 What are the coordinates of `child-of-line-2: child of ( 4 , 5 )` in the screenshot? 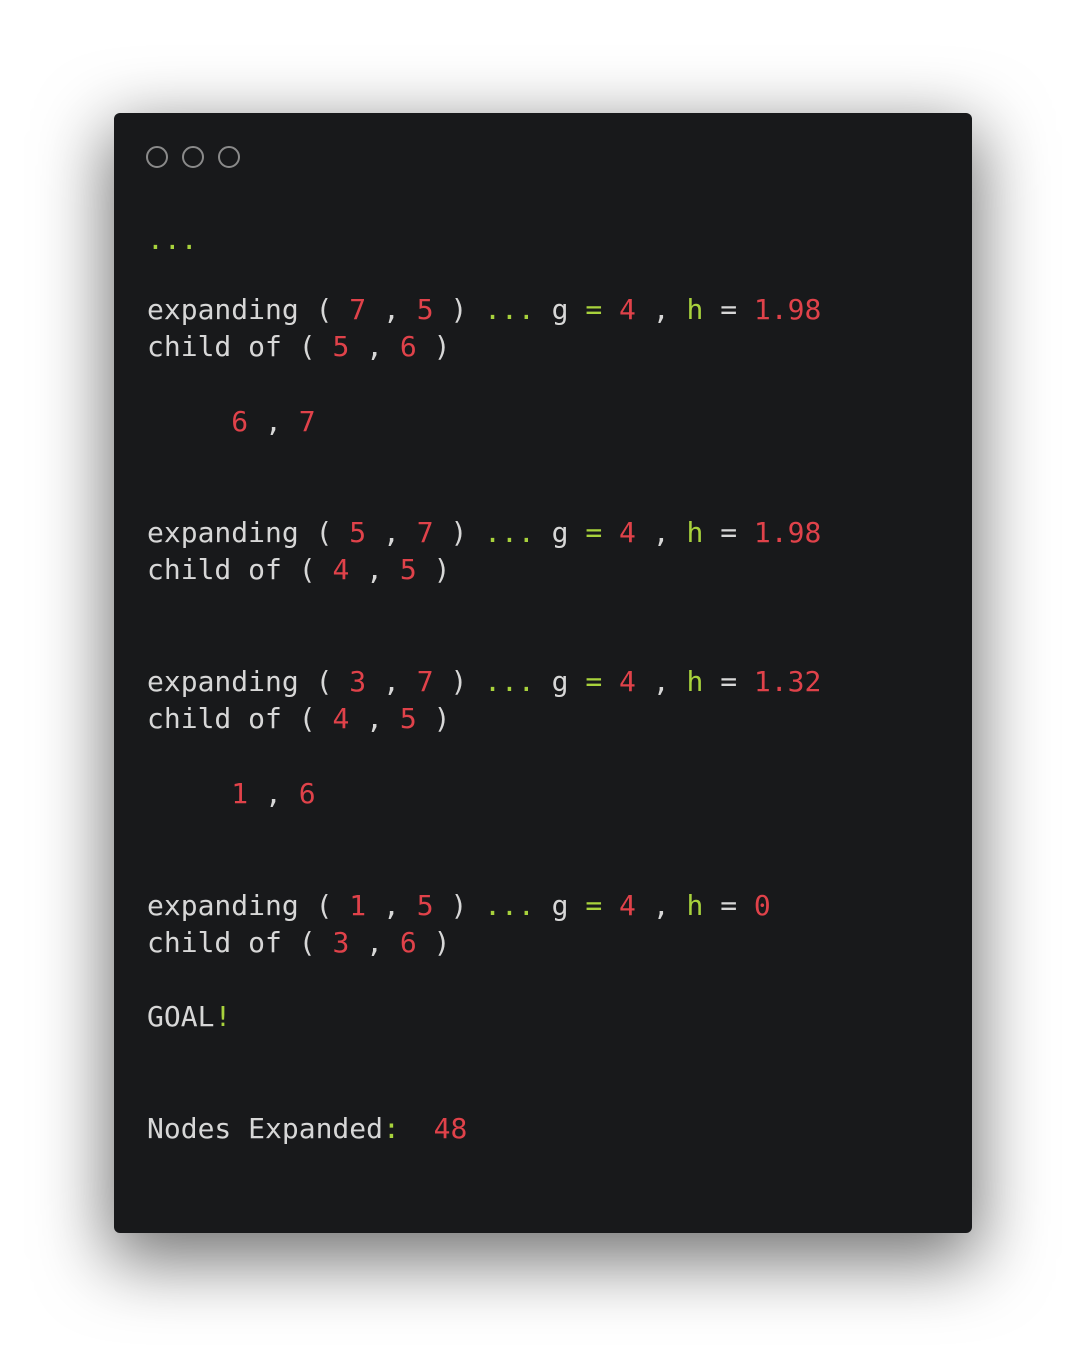 It's located at (298, 570).